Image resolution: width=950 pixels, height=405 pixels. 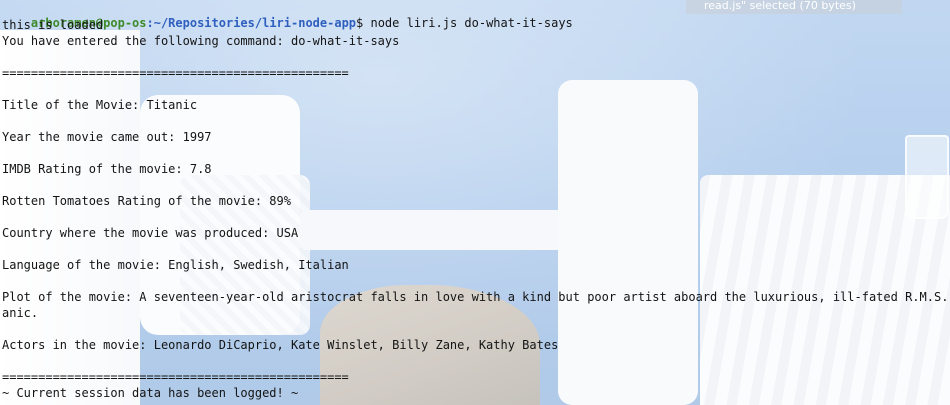 What do you see at coordinates (468, 23) in the screenshot?
I see `command-text: node liri.js do-what-it-says` at bounding box center [468, 23].